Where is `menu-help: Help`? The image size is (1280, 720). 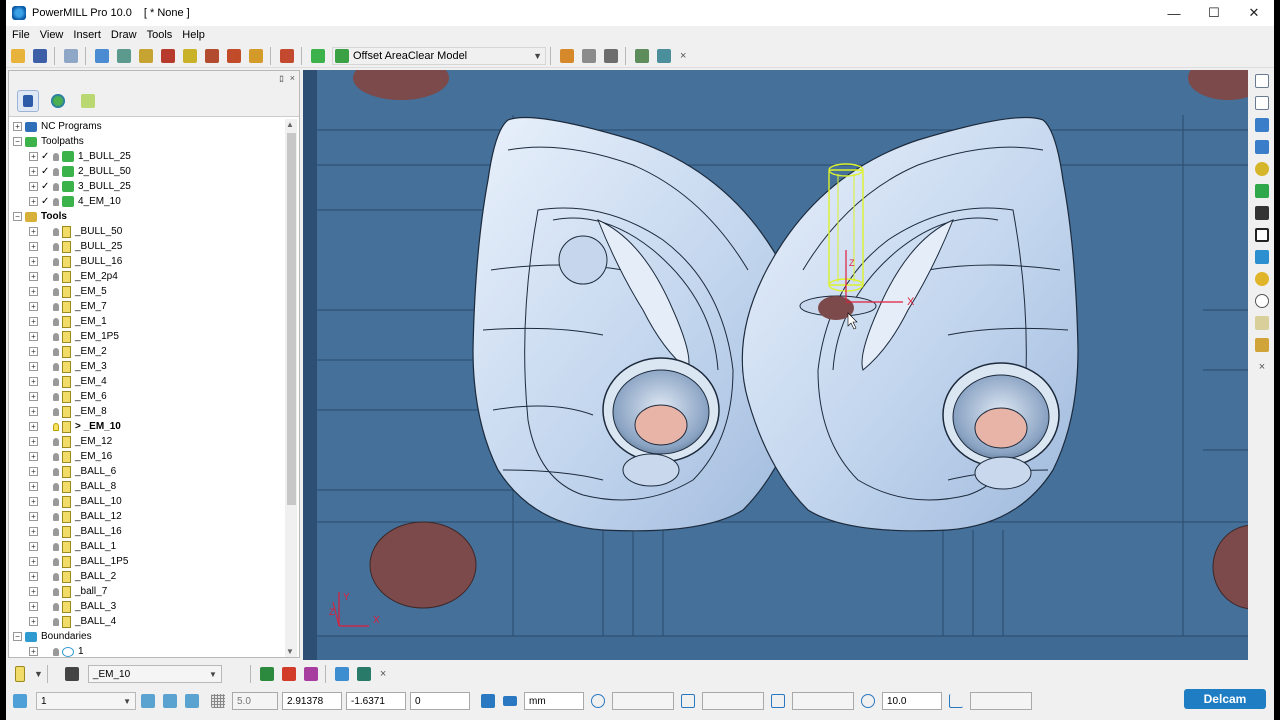
menu-help: Help is located at coordinates (193, 35).